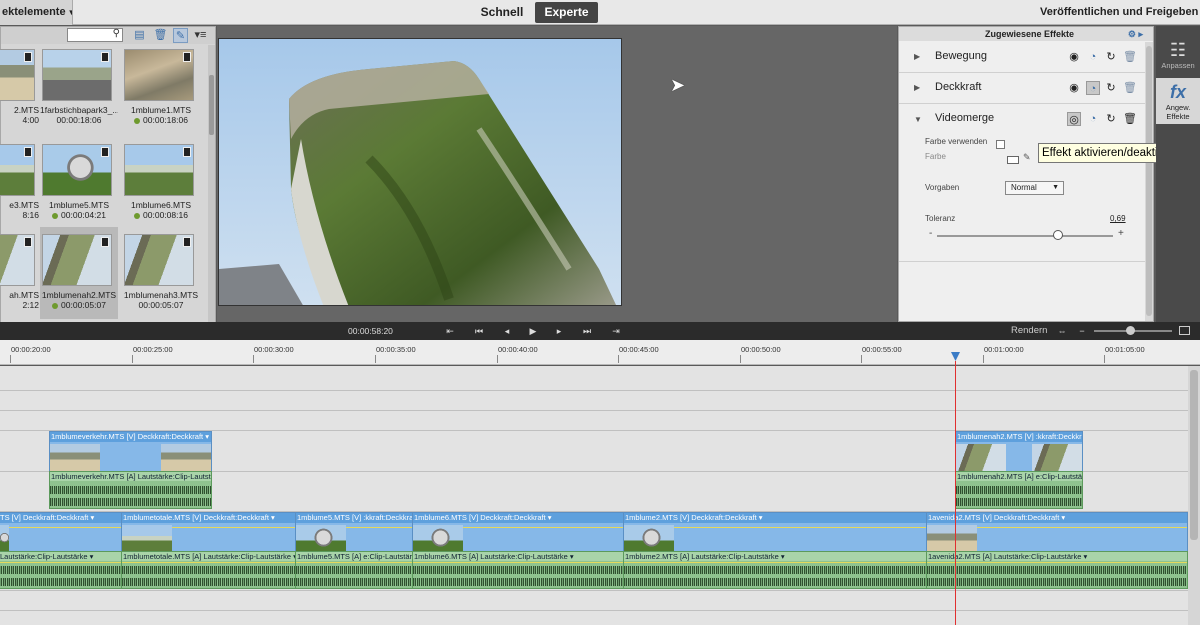 Image resolution: width=1200 pixels, height=625 pixels. I want to click on effect-row-motion: ▶ Bewegung ◉ ◔ ↻ 🗑, so click(1022, 57).